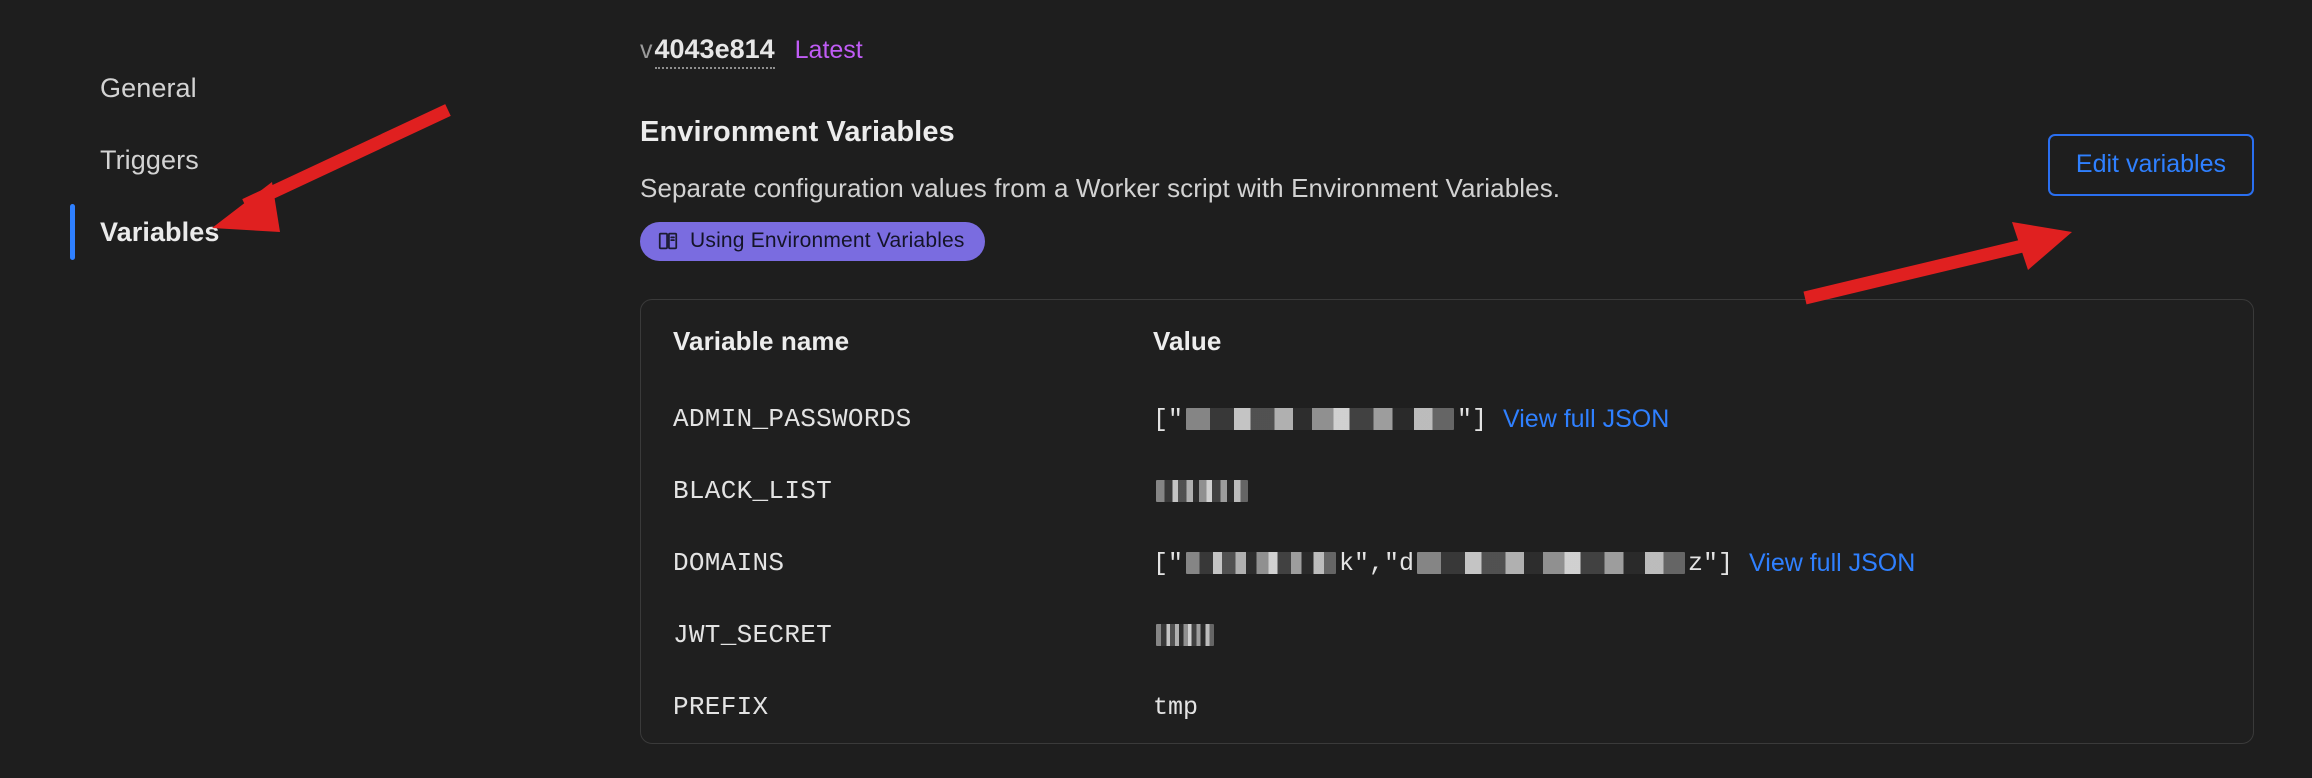  I want to click on sidebar-item-label: Variables, so click(160, 231).